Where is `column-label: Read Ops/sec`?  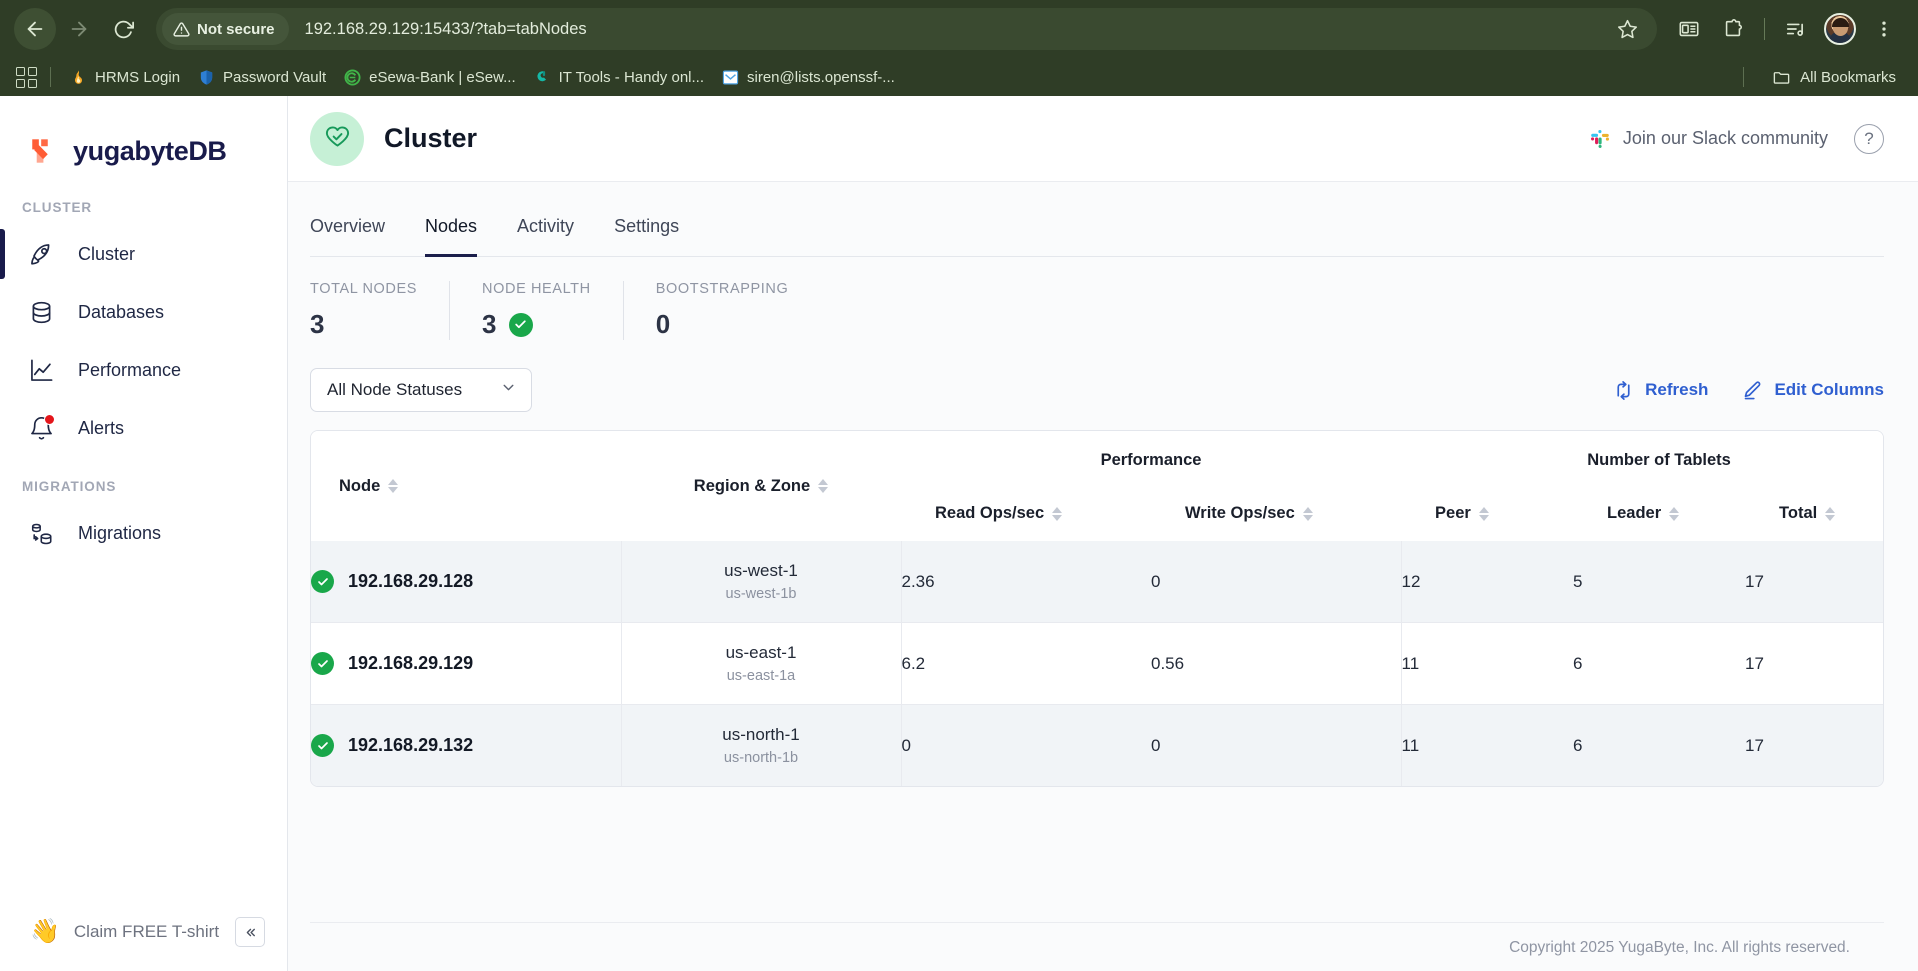
column-label: Read Ops/sec is located at coordinates (990, 513).